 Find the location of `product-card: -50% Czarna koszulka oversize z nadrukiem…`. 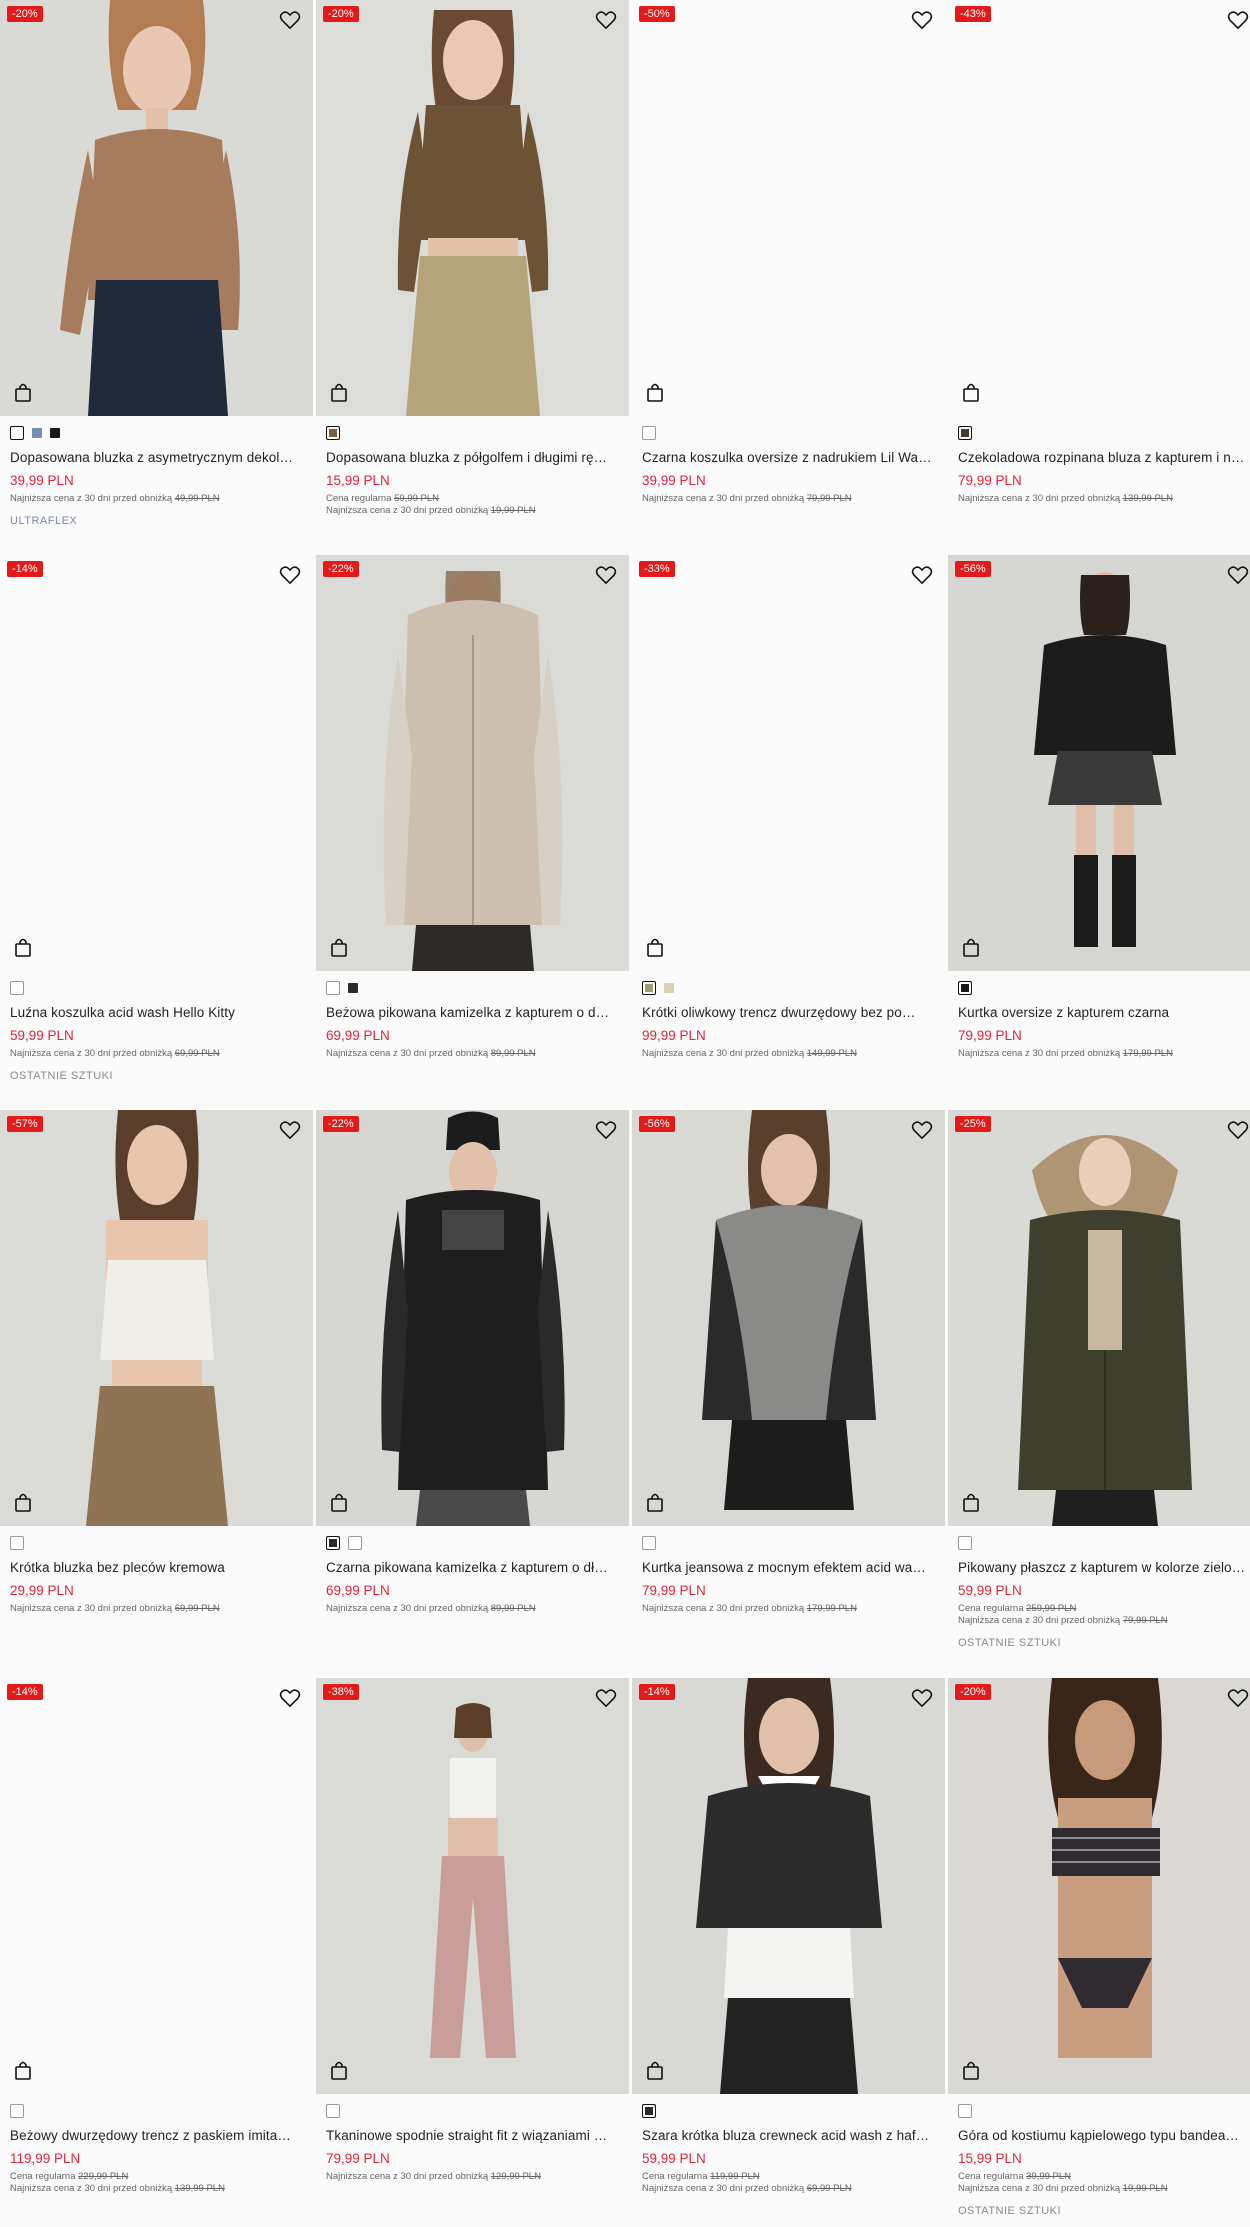

product-card: -50% Czarna koszulka oversize z nadrukiem… is located at coordinates (788, 252).